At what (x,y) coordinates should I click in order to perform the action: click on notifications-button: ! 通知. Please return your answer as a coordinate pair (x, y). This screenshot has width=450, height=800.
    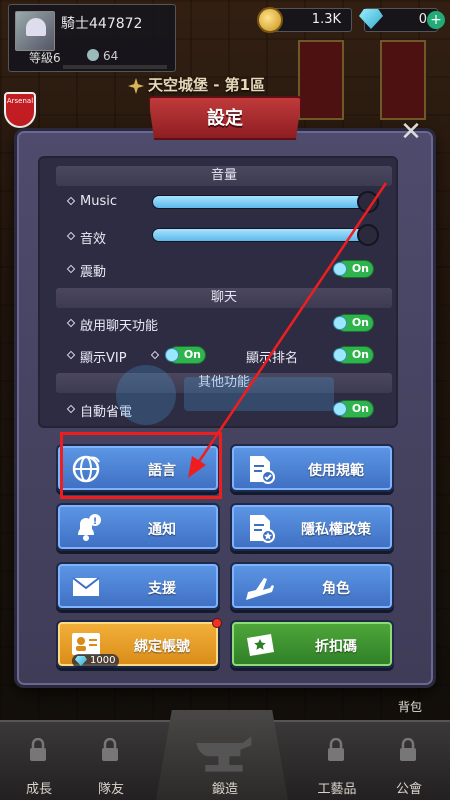
    Looking at the image, I should click on (138, 527).